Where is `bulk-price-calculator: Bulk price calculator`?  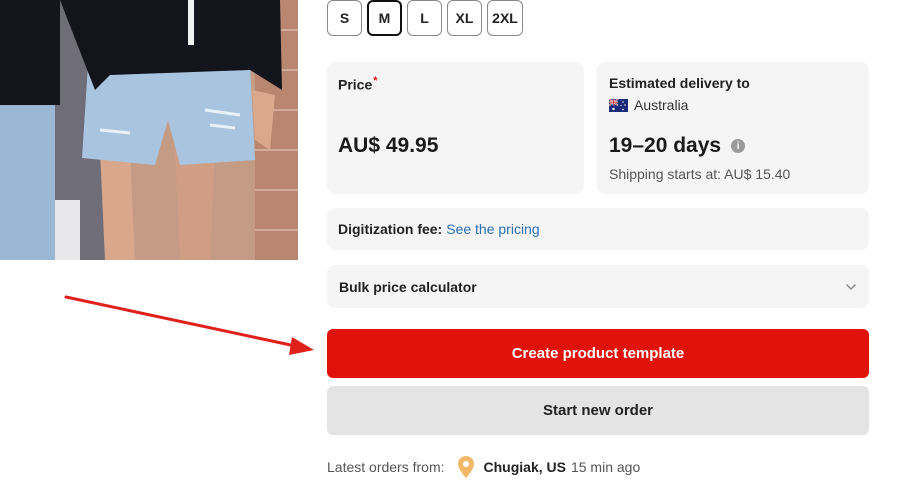
bulk-price-calculator: Bulk price calculator is located at coordinates (598, 286).